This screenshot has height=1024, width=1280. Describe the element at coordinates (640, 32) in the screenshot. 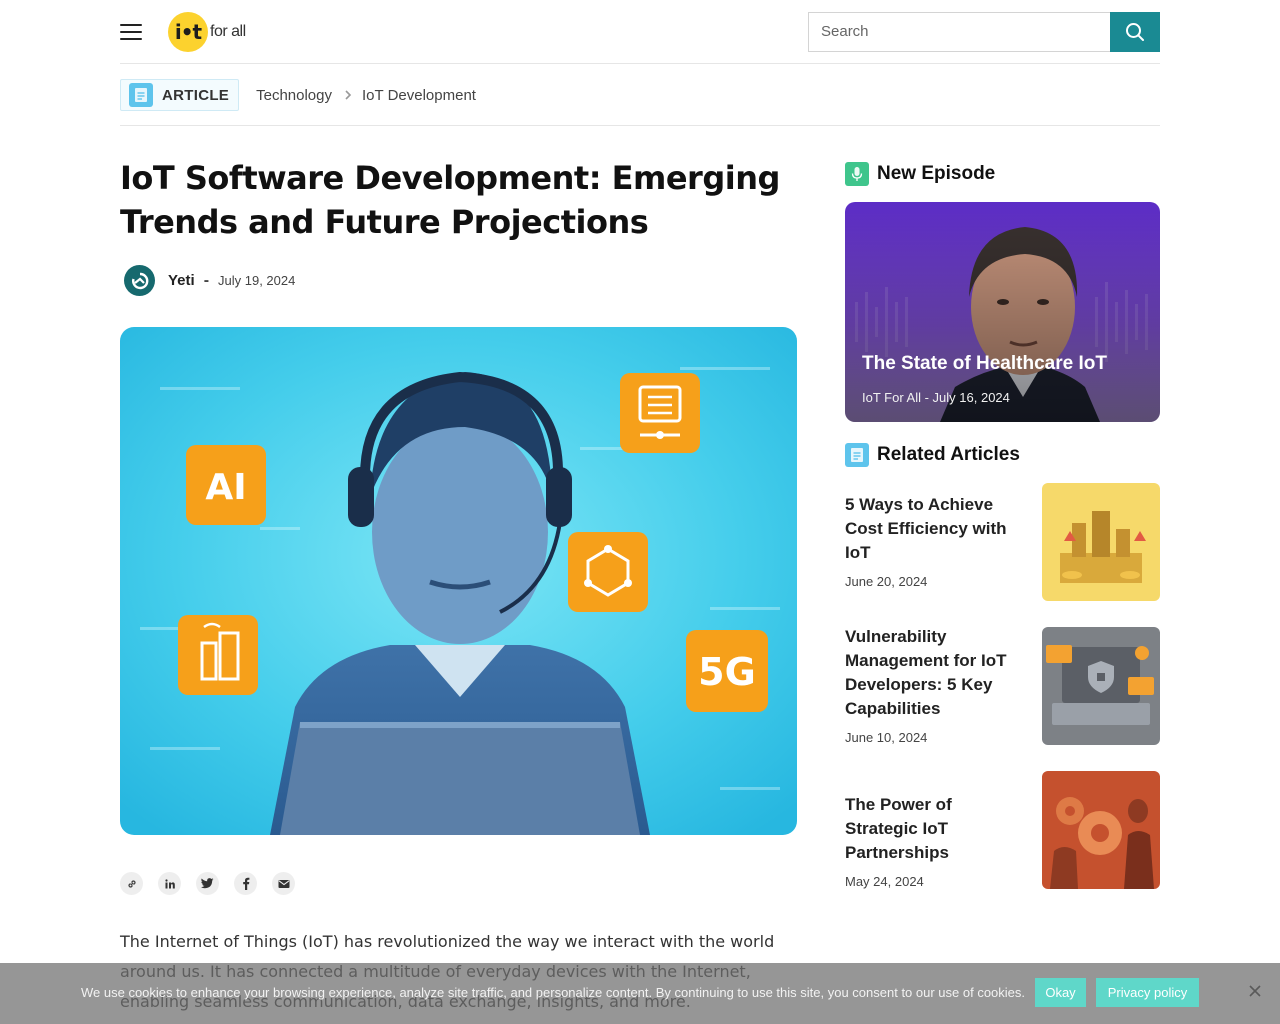

I see `site-header: i•t for all` at that location.